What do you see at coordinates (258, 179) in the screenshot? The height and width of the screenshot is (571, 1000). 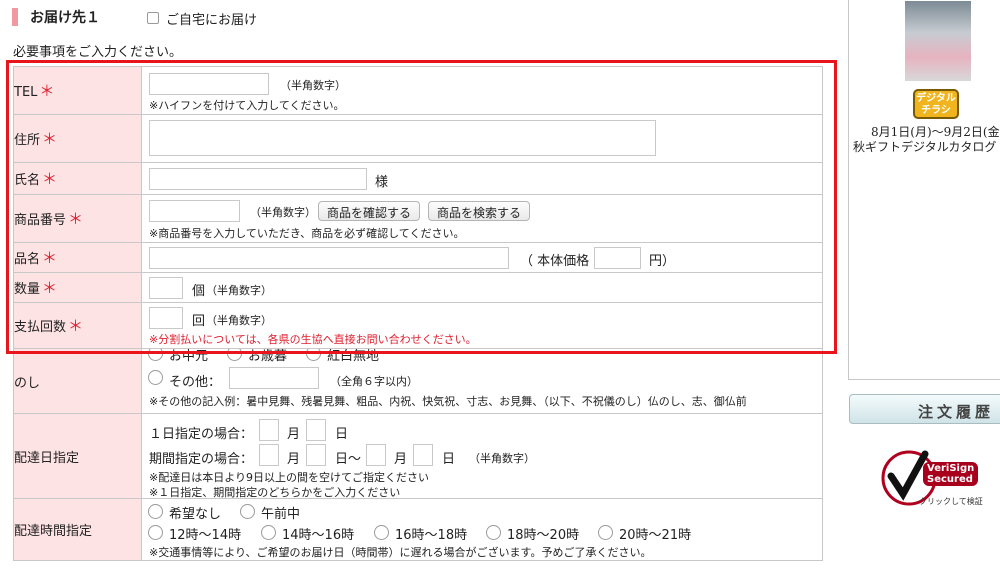 I see `name-input` at bounding box center [258, 179].